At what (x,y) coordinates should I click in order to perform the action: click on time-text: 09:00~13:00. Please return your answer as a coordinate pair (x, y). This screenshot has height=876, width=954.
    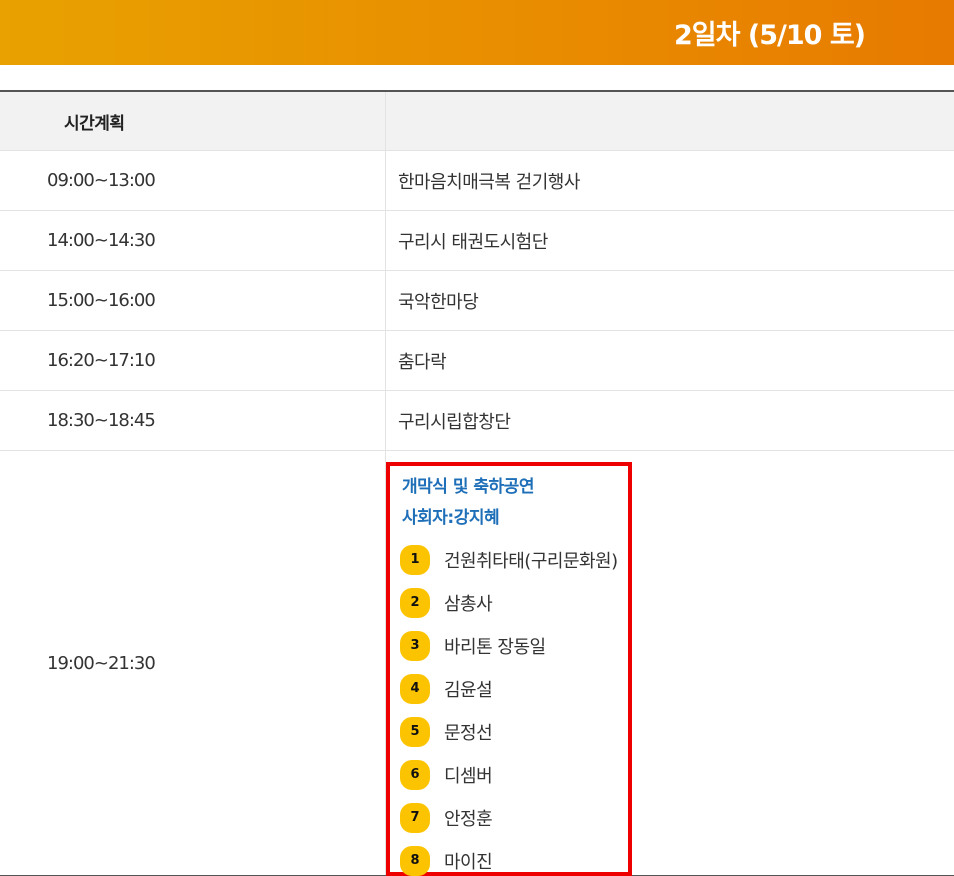
    Looking at the image, I should click on (101, 180).